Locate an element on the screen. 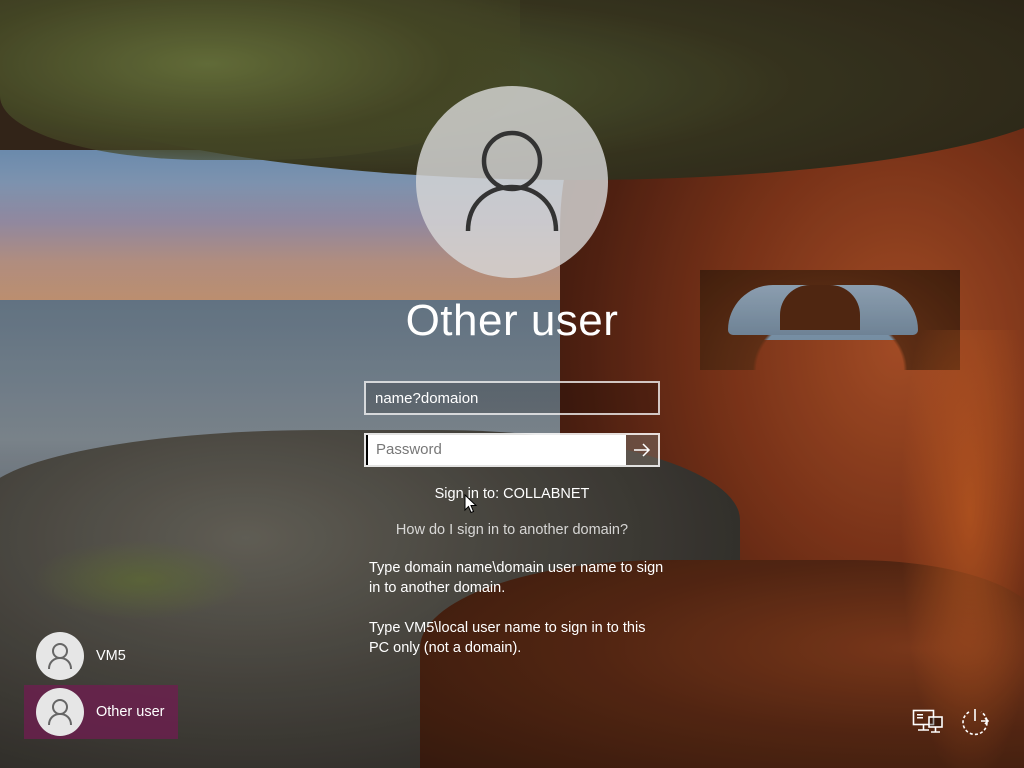 The width and height of the screenshot is (1024, 768). domain-help-link: How do I sign in to another domain? is located at coordinates (512, 530).